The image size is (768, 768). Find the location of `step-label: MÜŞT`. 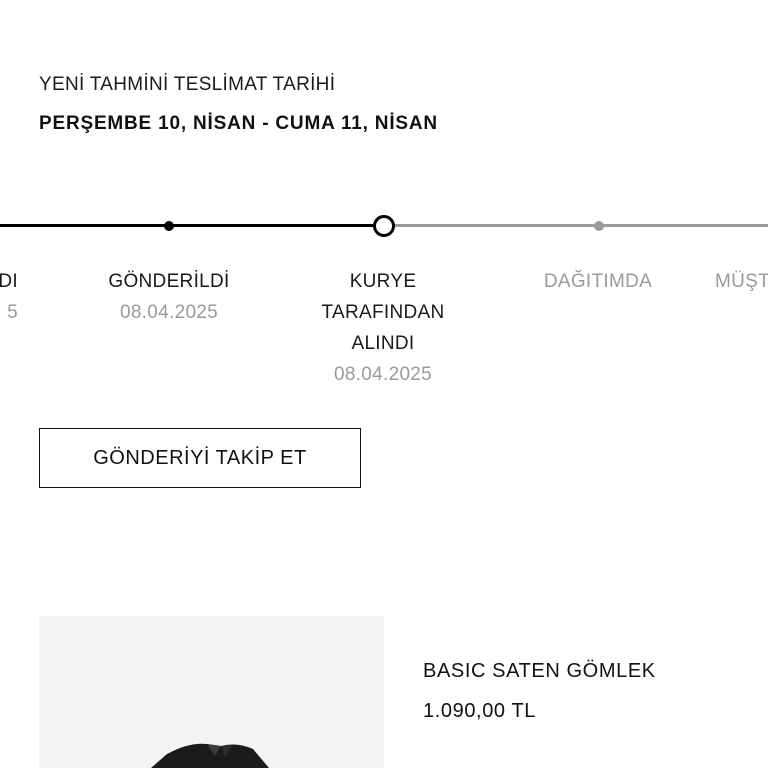

step-label: MÜŞT is located at coordinates (741, 281).